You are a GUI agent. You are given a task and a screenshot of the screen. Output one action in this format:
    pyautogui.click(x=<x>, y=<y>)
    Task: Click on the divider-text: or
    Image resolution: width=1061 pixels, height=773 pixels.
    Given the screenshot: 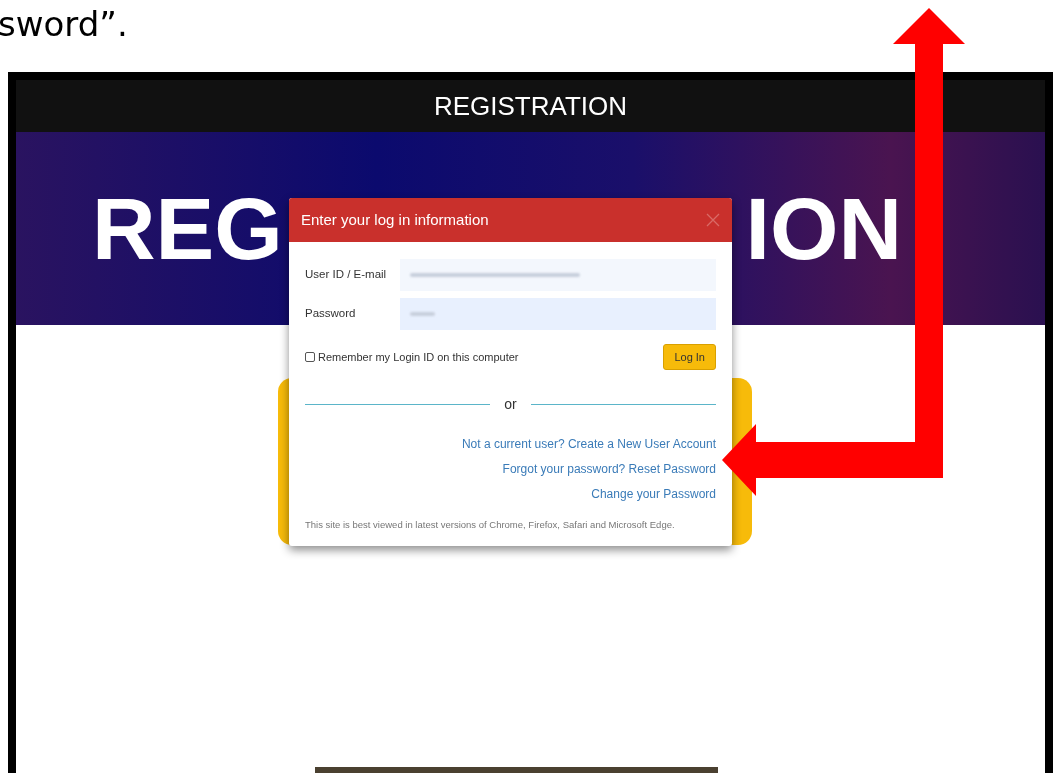 What is the action you would take?
    pyautogui.click(x=510, y=404)
    